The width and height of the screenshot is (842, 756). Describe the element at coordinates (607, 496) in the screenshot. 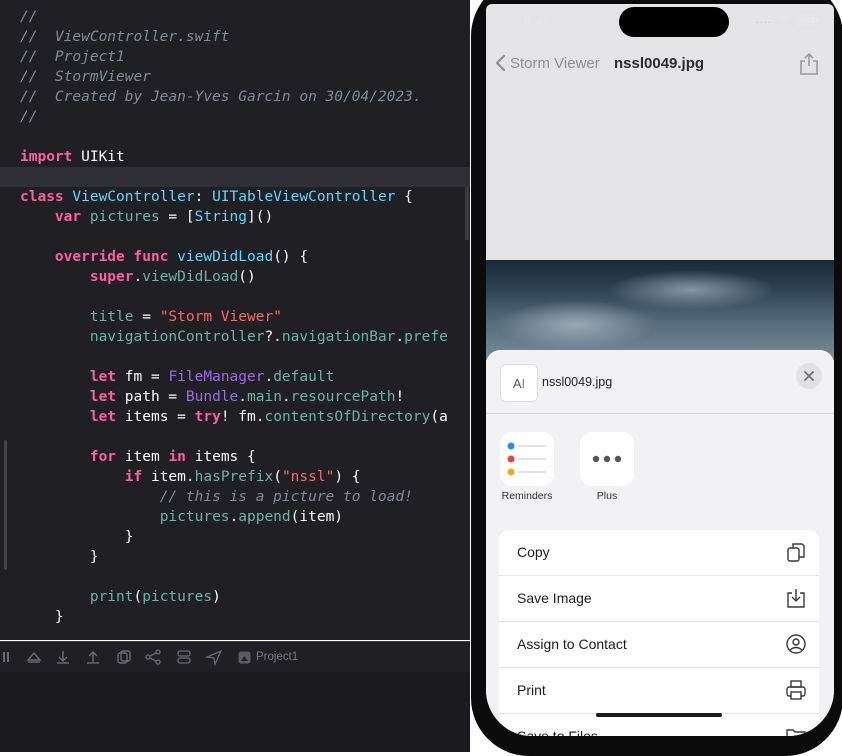

I see `app-label: Plus` at that location.